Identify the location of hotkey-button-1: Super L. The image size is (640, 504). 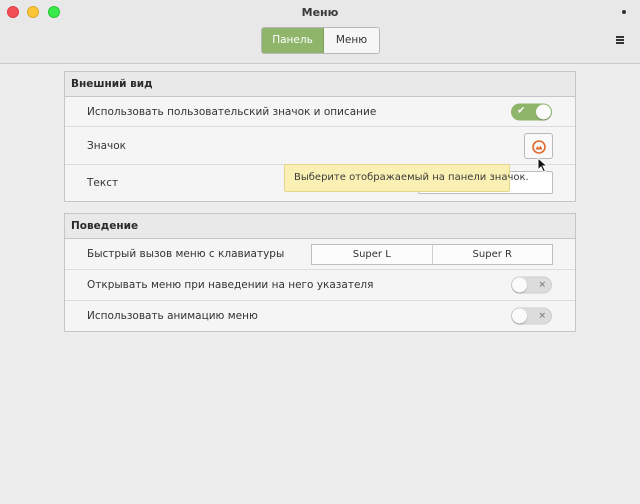
(372, 254).